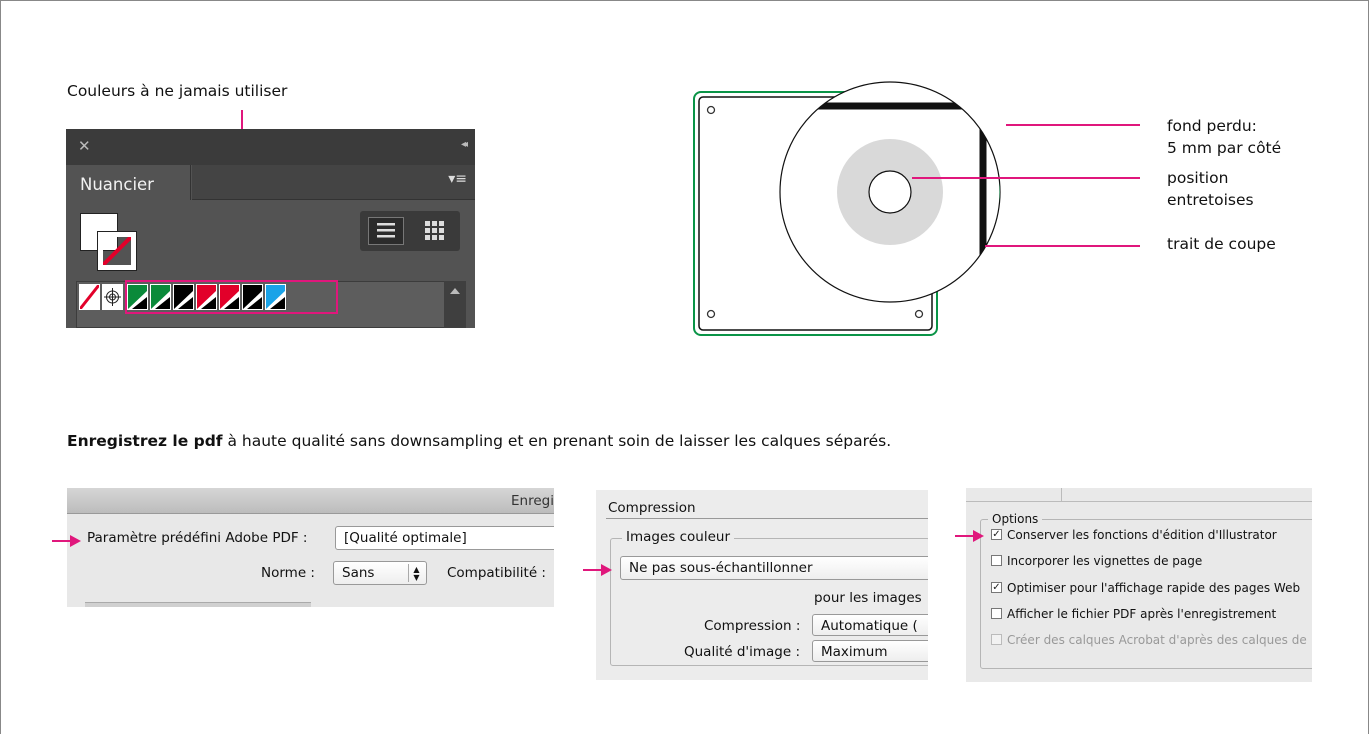 The height and width of the screenshot is (734, 1369). Describe the element at coordinates (177, 91) in the screenshot. I see `forbidden-colors-caption: Couleurs à ne jamais utiliser` at that location.